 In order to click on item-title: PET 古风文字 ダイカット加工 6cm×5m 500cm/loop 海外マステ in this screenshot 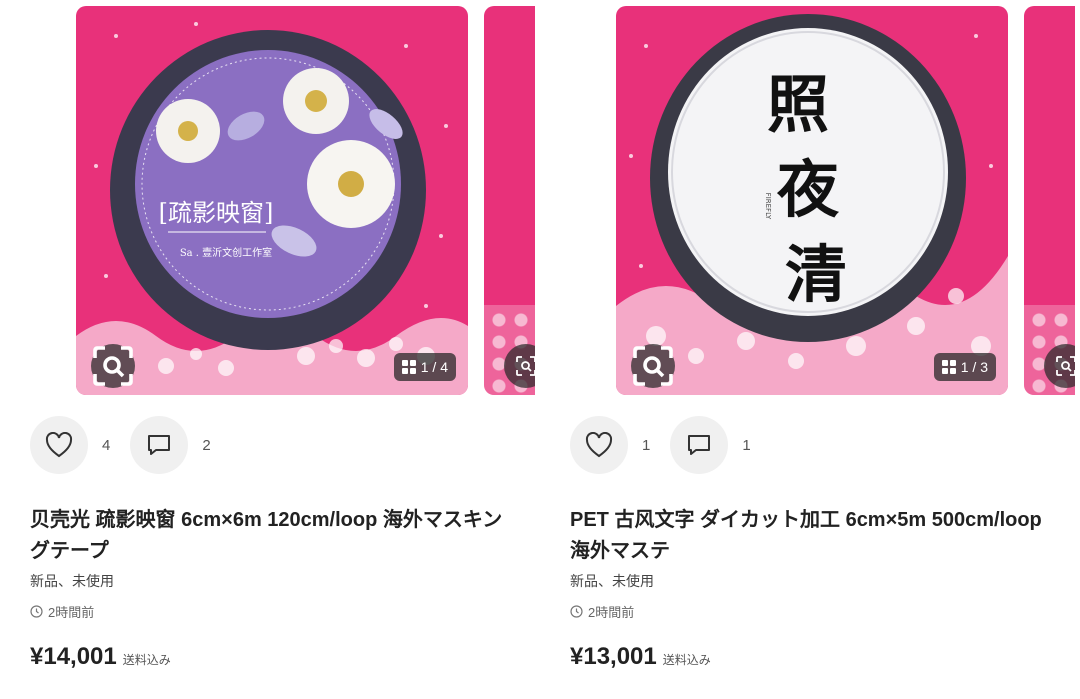, I will do `click(815, 536)`.